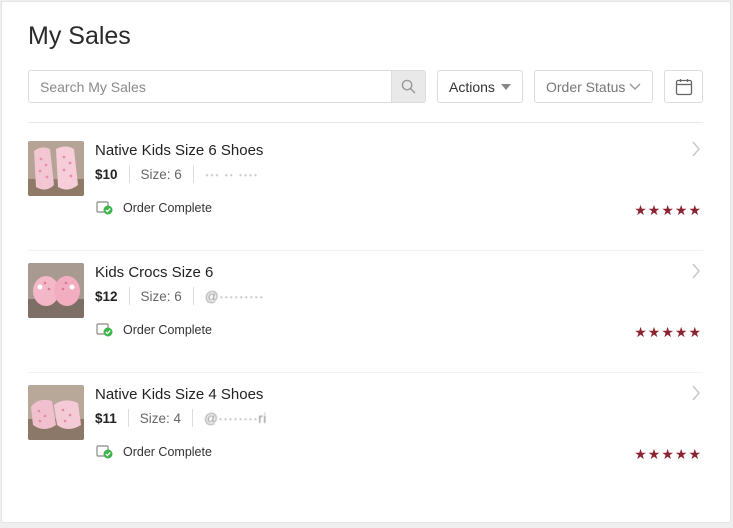 Image resolution: width=733 pixels, height=528 pixels. I want to click on search-icon, so click(408, 86).